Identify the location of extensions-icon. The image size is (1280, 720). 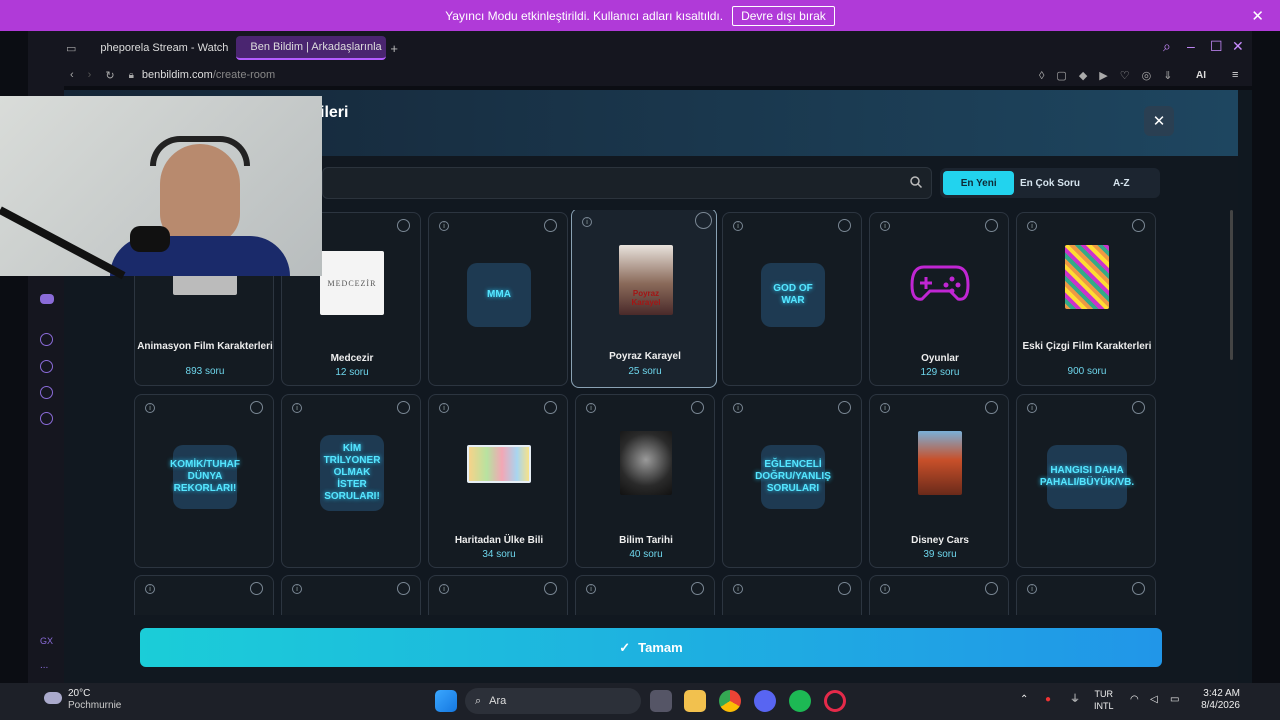
(46, 392).